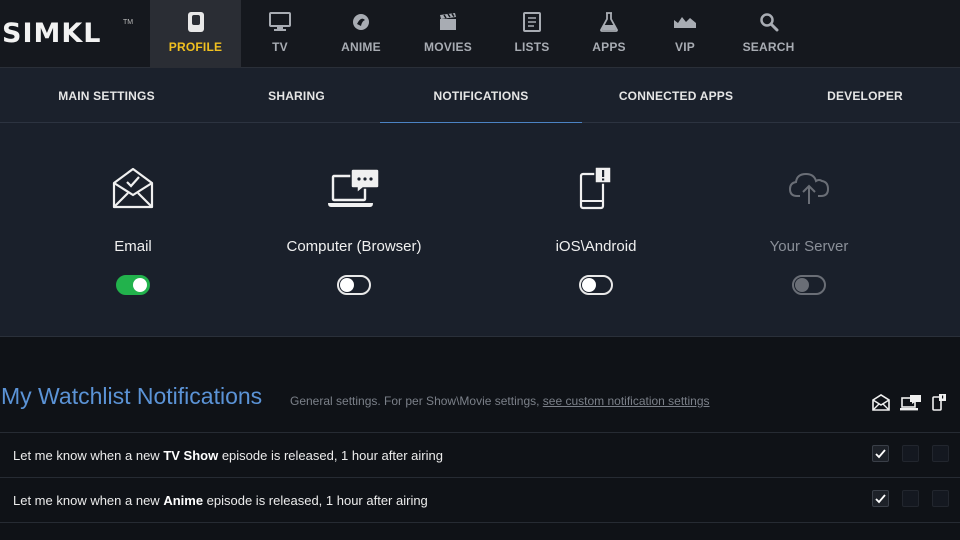 This screenshot has width=960, height=540. I want to click on tab-notifications: NOTIFICATIONS, so click(481, 96).